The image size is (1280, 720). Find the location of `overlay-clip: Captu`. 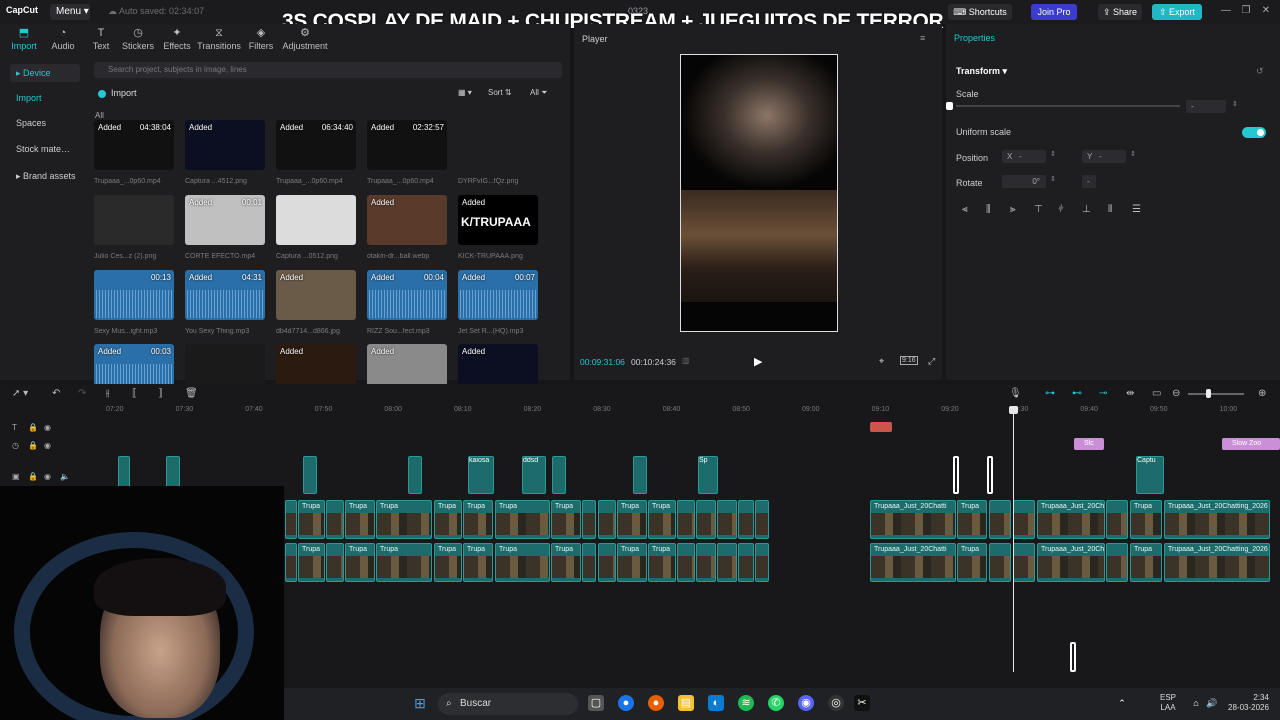

overlay-clip: Captu is located at coordinates (1150, 475).